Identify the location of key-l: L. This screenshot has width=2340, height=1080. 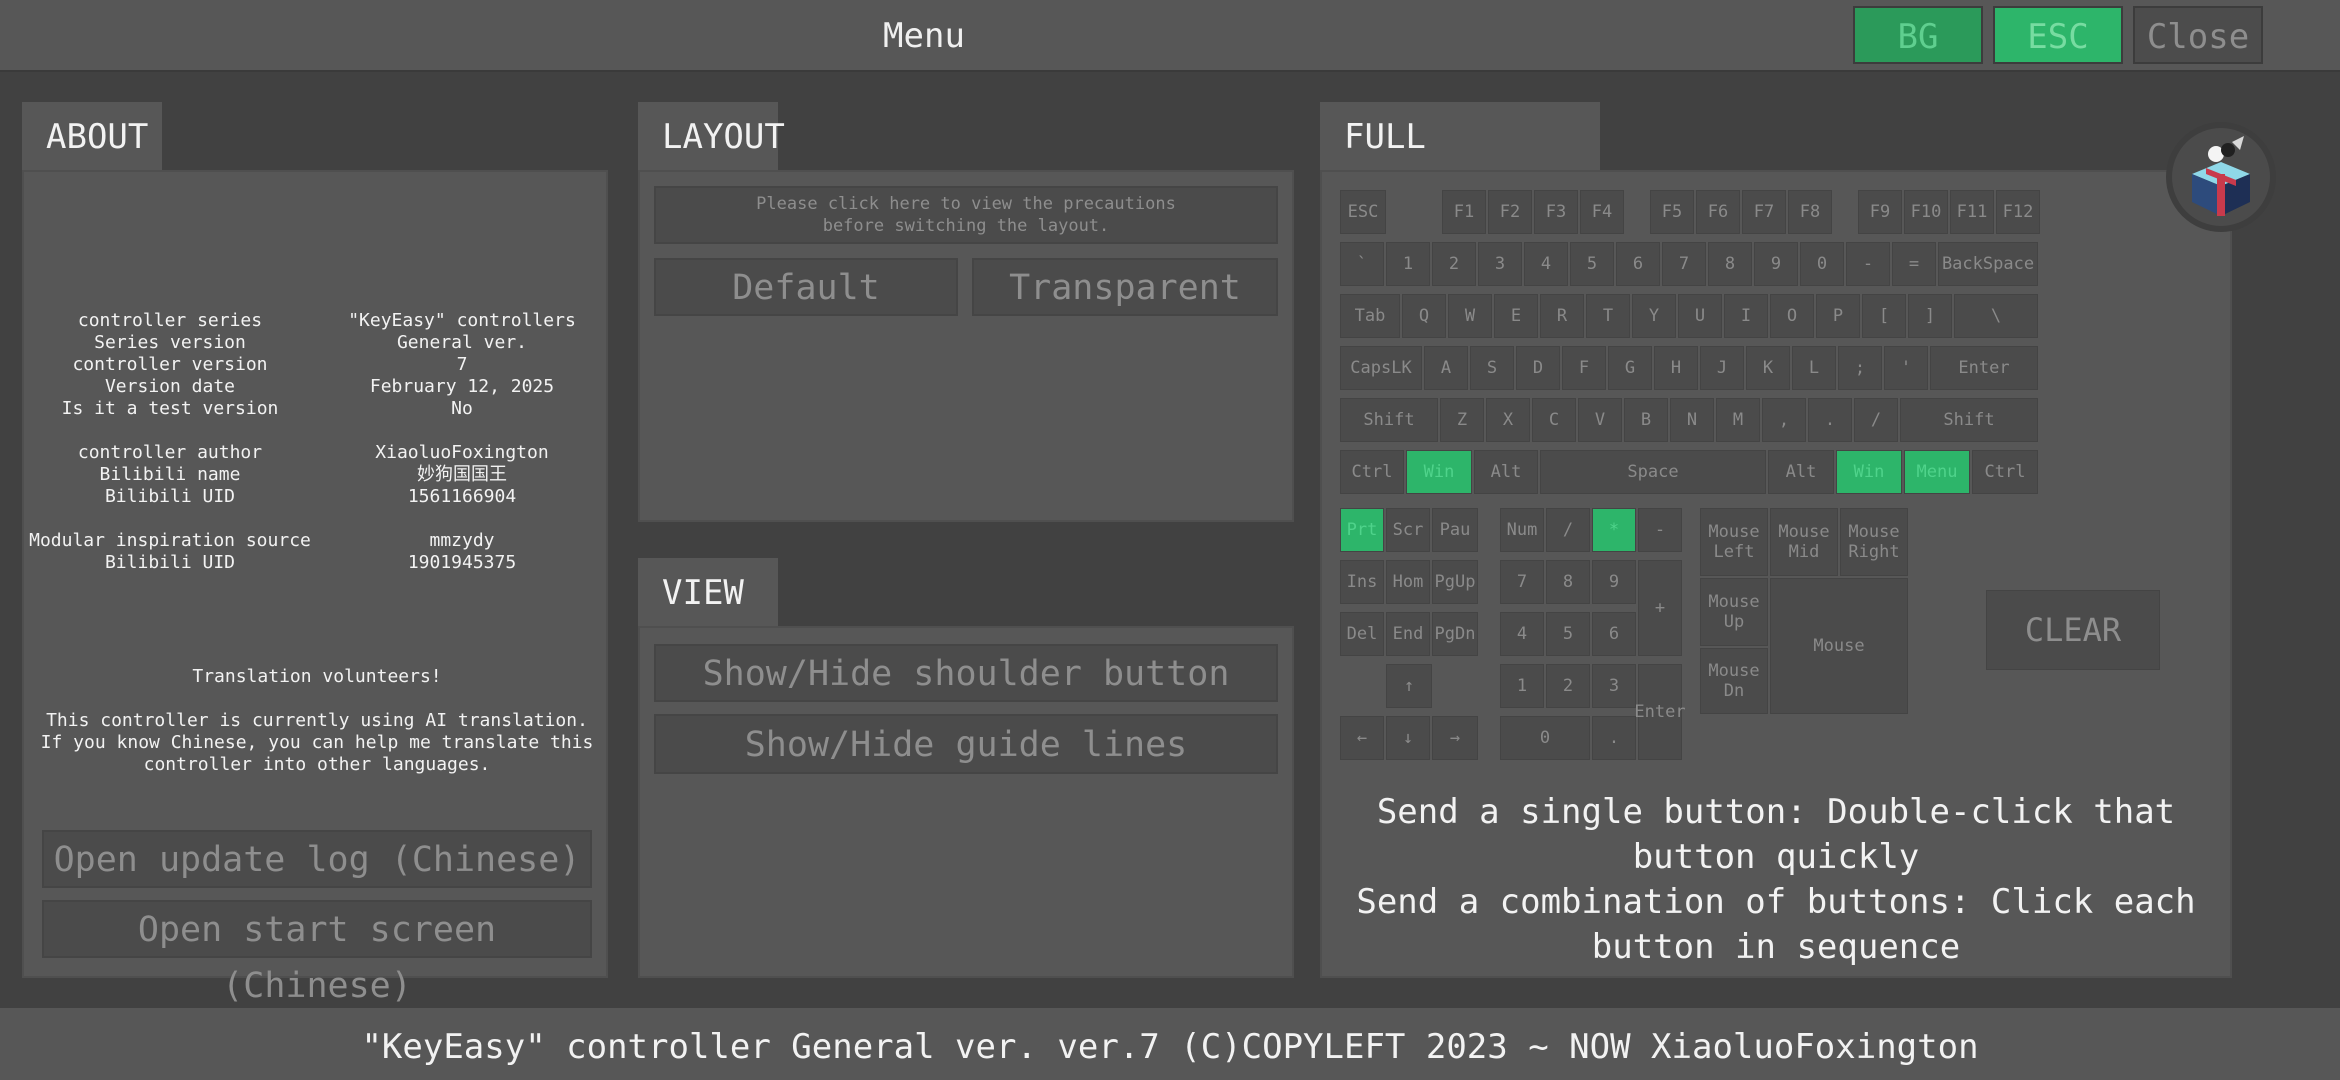
(1814, 368).